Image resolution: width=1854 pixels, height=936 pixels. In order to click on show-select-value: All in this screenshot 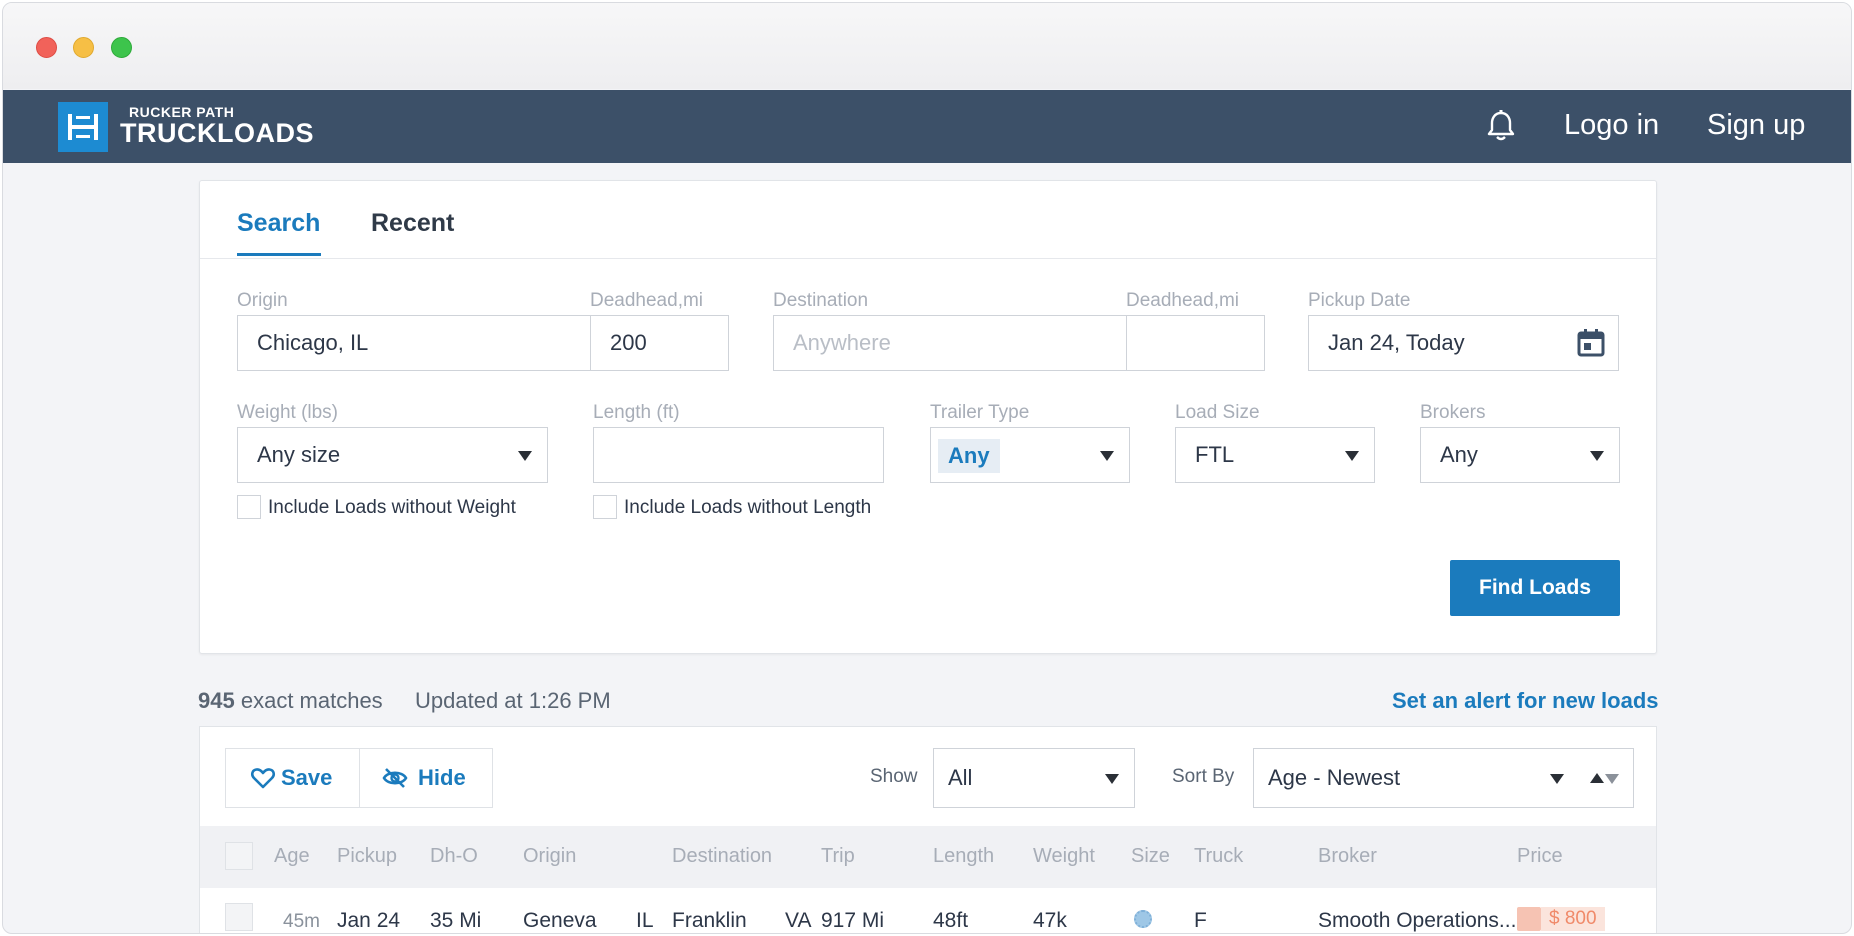, I will do `click(960, 777)`.